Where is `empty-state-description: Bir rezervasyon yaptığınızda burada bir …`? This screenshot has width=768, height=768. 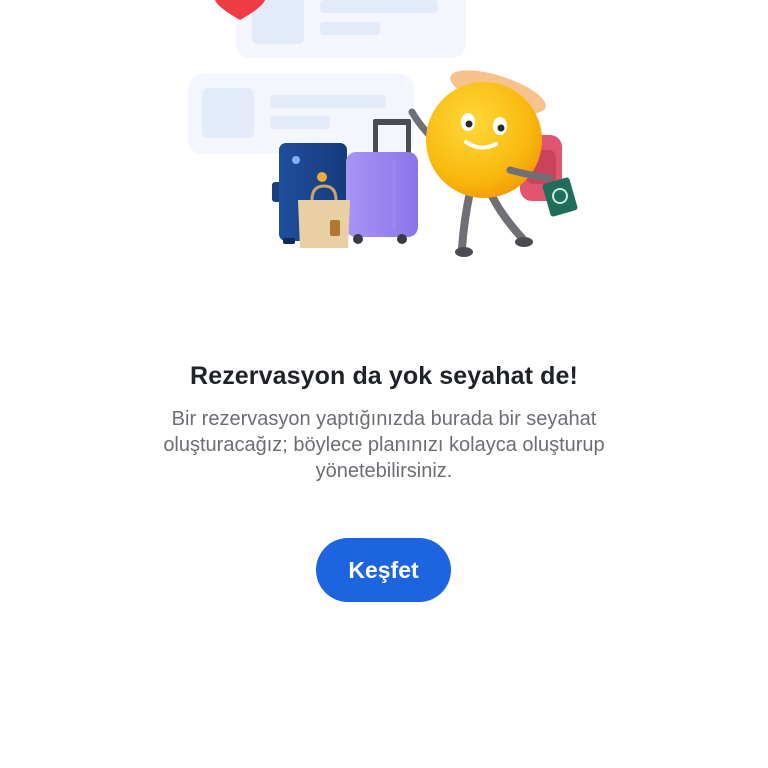 empty-state-description: Bir rezervasyon yaptığınızda burada bir … is located at coordinates (384, 445).